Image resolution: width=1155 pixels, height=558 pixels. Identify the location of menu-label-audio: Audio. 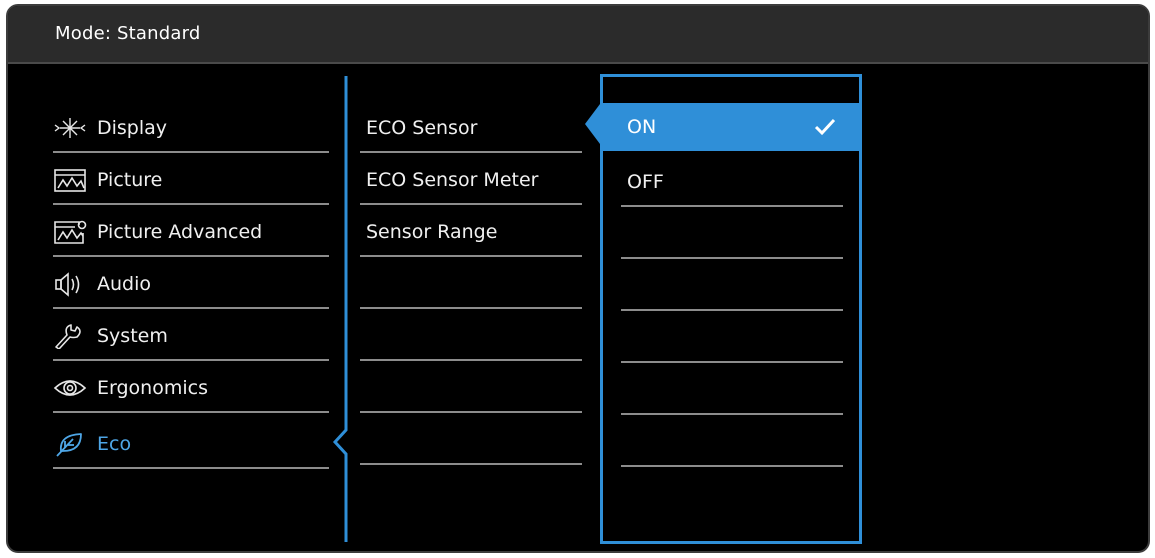
(124, 284).